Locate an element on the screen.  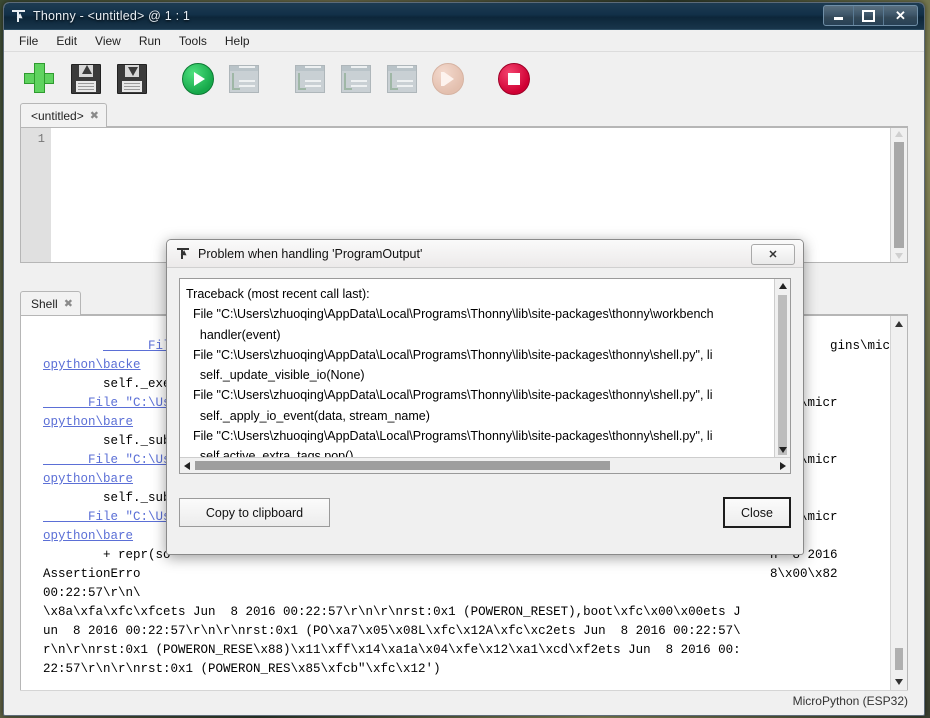
menu-file: File is located at coordinates (28, 41).